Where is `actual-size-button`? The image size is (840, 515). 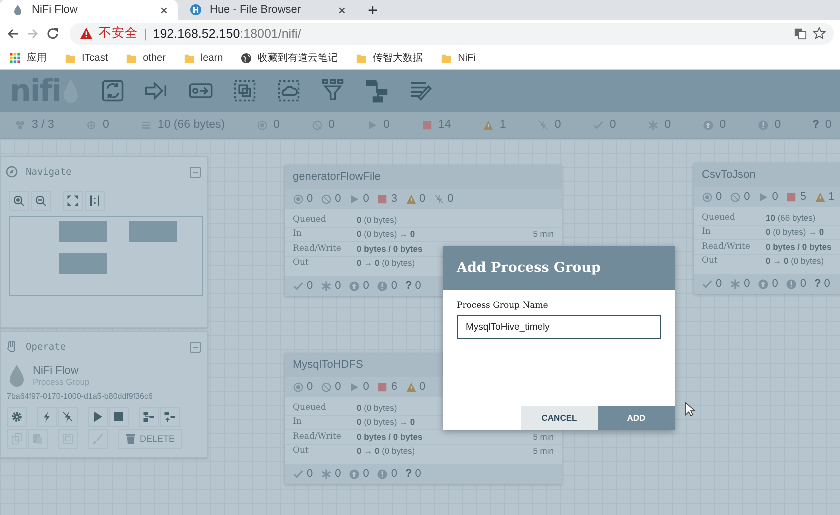
actual-size-button is located at coordinates (95, 201).